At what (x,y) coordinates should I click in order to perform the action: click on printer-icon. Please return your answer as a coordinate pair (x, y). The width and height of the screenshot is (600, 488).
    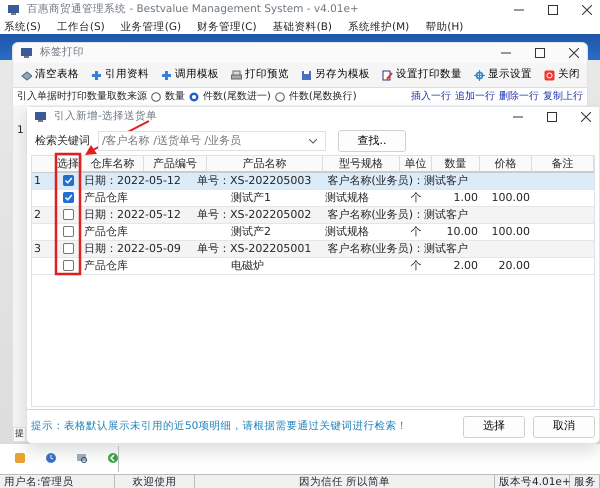
    Looking at the image, I should click on (236, 75).